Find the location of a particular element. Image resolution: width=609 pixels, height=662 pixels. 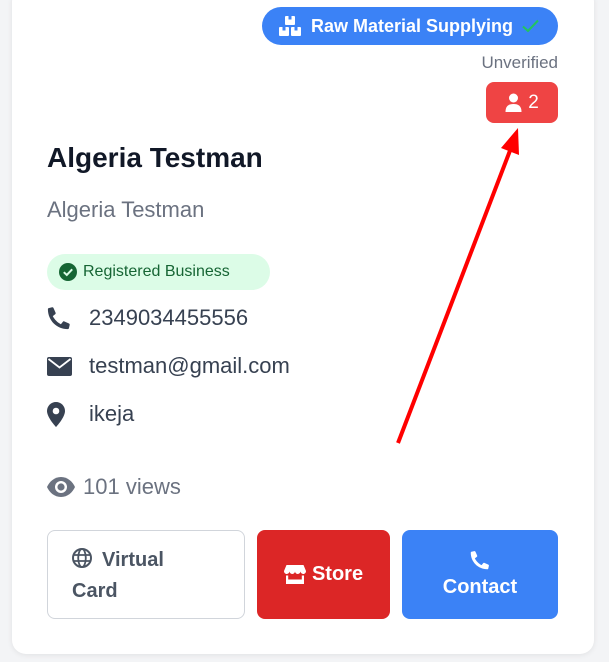

users-count-badge: 2 is located at coordinates (522, 102).